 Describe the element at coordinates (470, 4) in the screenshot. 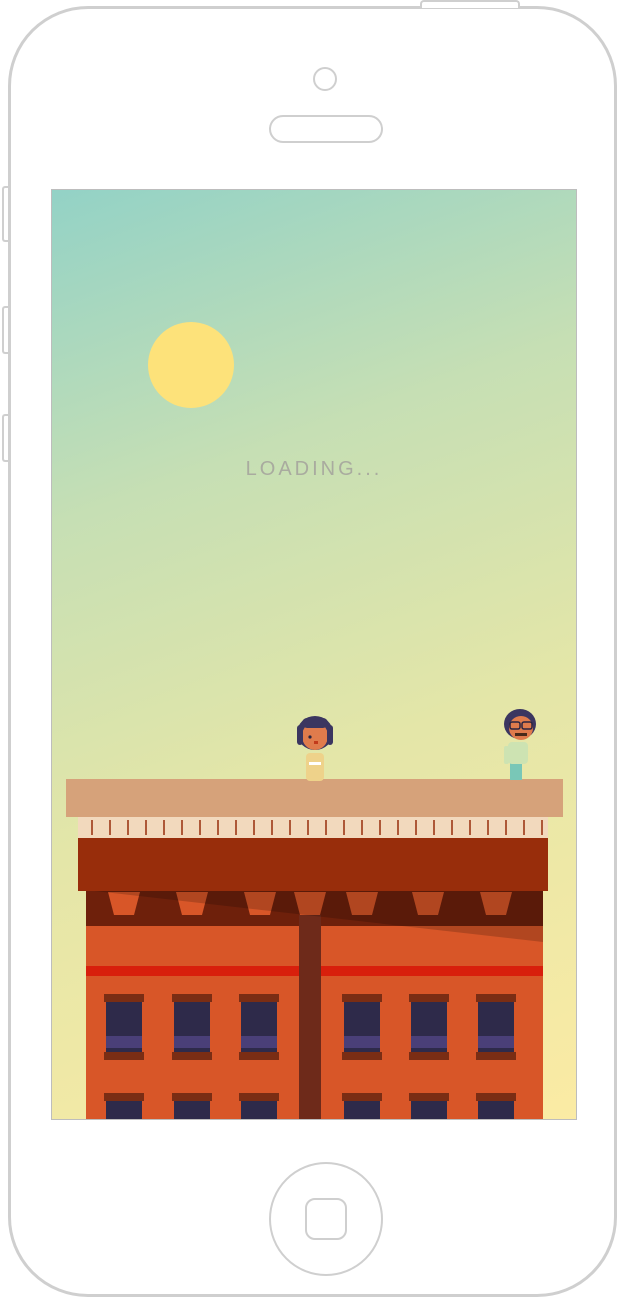

I see `power-button` at that location.